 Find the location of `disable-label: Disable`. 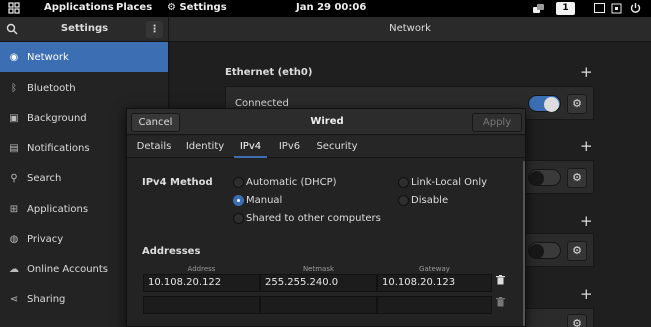

disable-label: Disable is located at coordinates (430, 200).